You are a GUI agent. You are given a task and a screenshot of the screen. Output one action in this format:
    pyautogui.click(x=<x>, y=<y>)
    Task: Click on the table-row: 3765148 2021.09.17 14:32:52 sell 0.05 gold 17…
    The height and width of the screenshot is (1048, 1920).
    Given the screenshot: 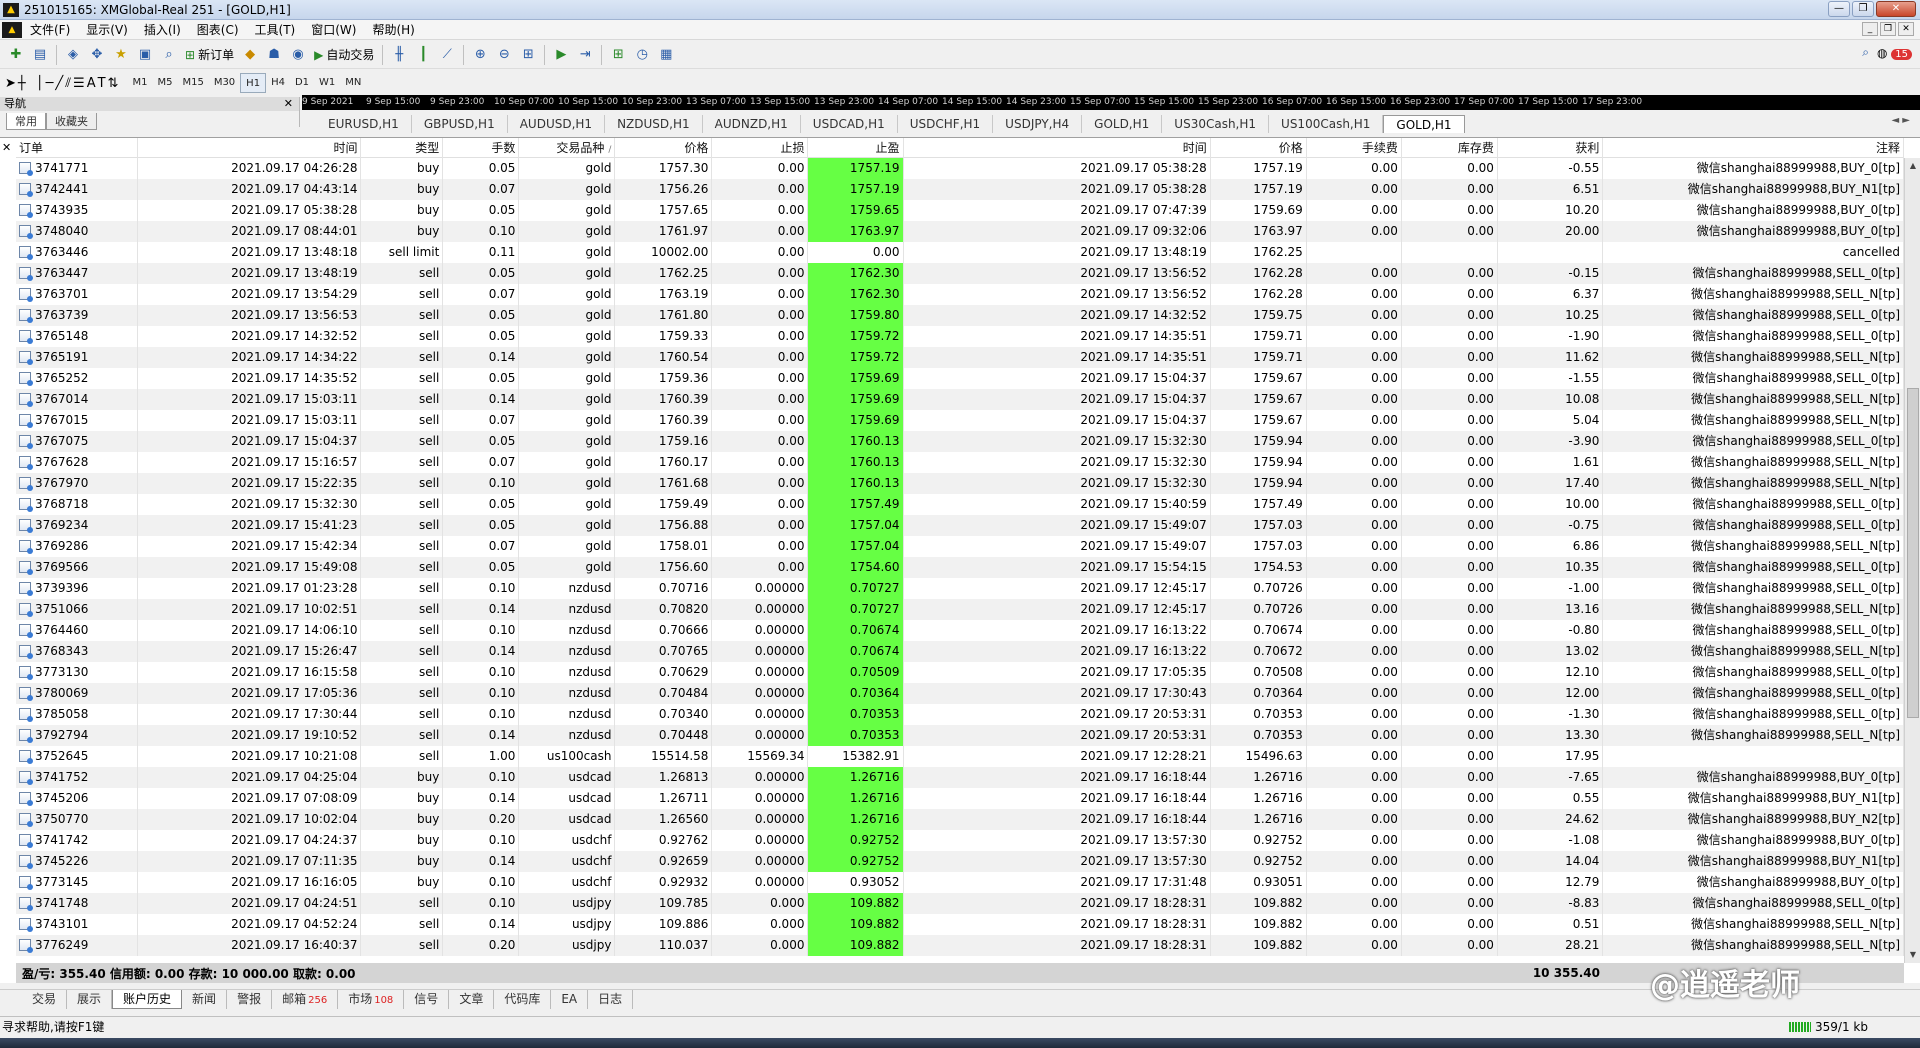 What is the action you would take?
    pyautogui.click(x=960, y=336)
    